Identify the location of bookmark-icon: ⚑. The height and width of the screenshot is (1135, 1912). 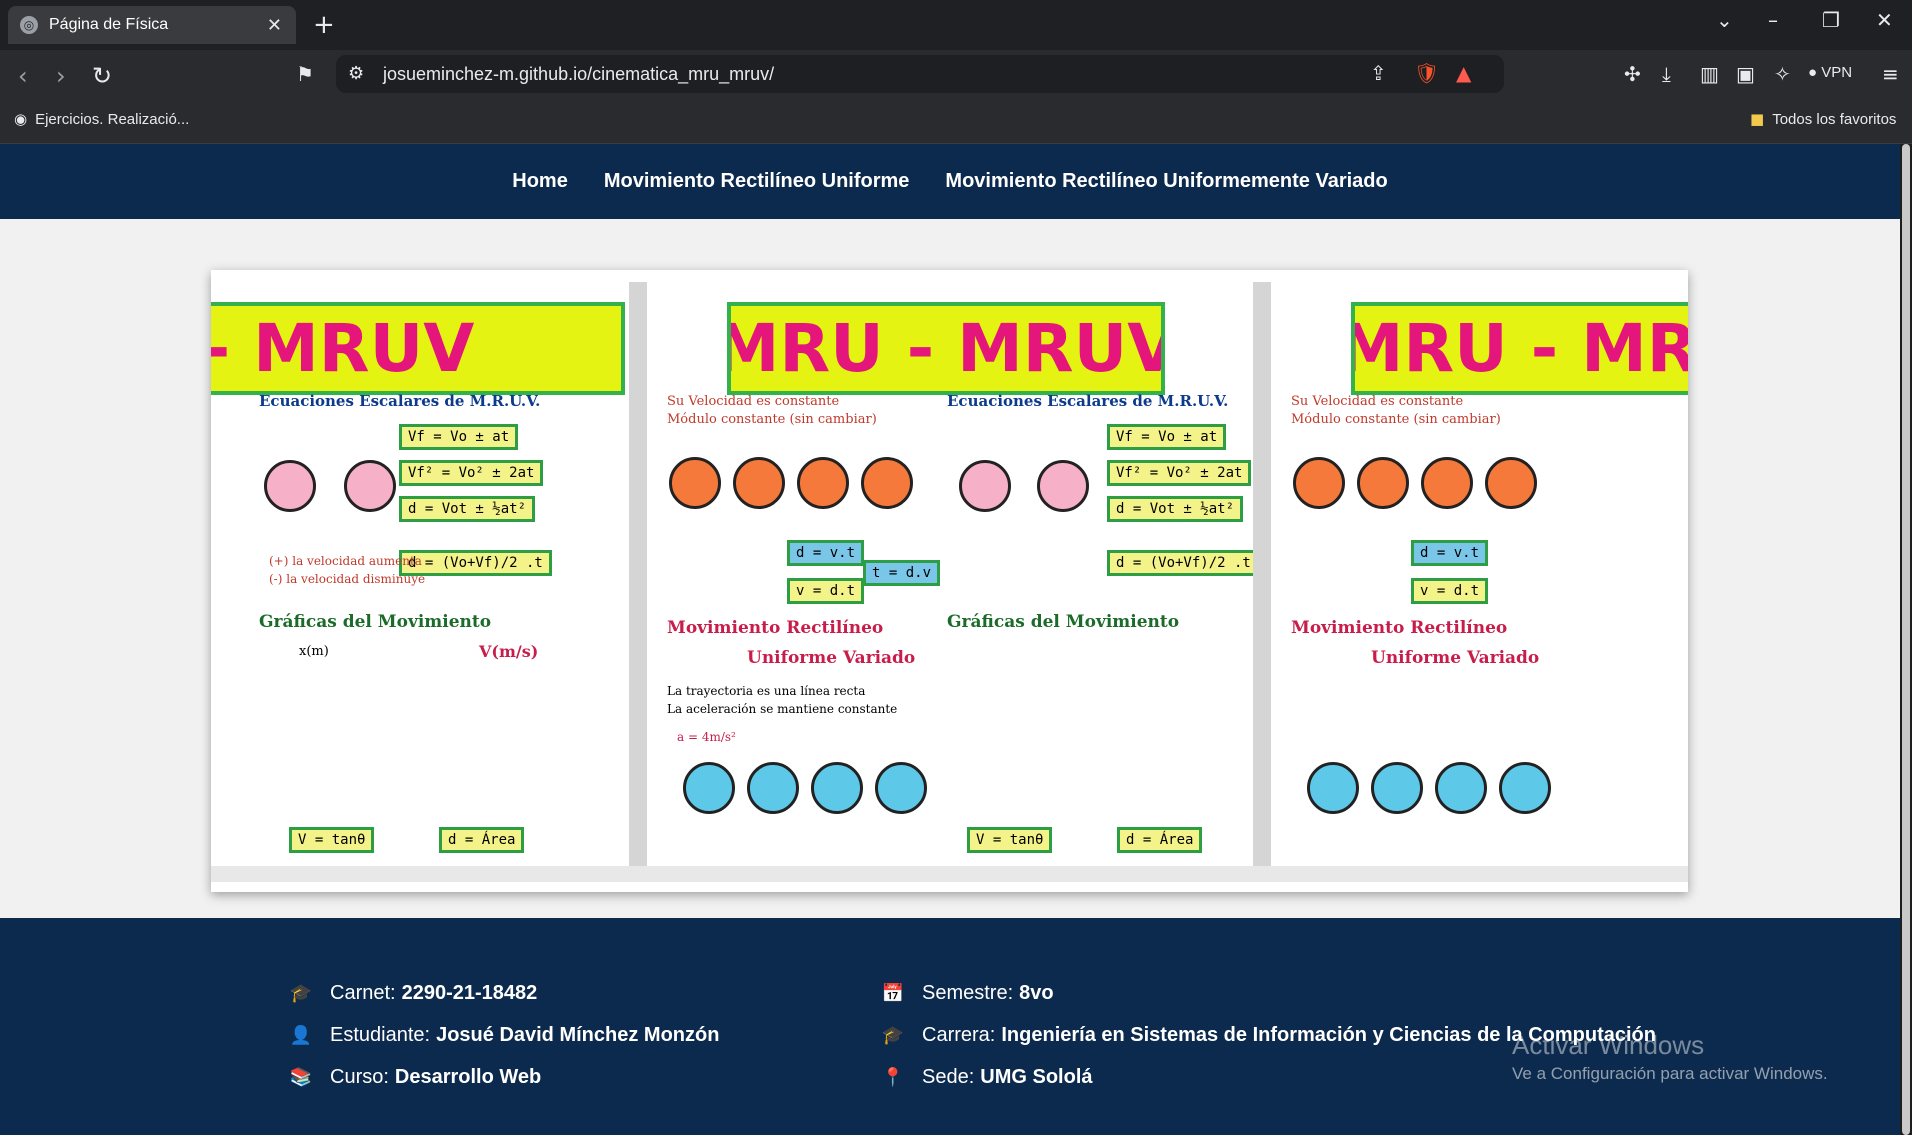
(305, 74).